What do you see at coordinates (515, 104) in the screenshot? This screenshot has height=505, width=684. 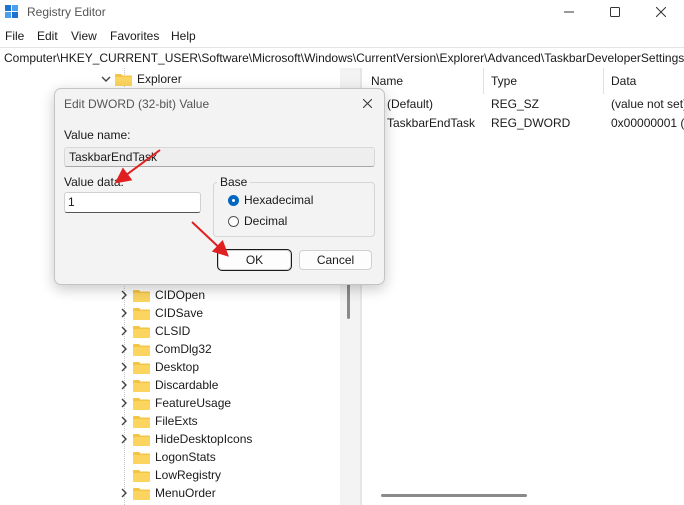 I see `value-type: REG_SZ` at bounding box center [515, 104].